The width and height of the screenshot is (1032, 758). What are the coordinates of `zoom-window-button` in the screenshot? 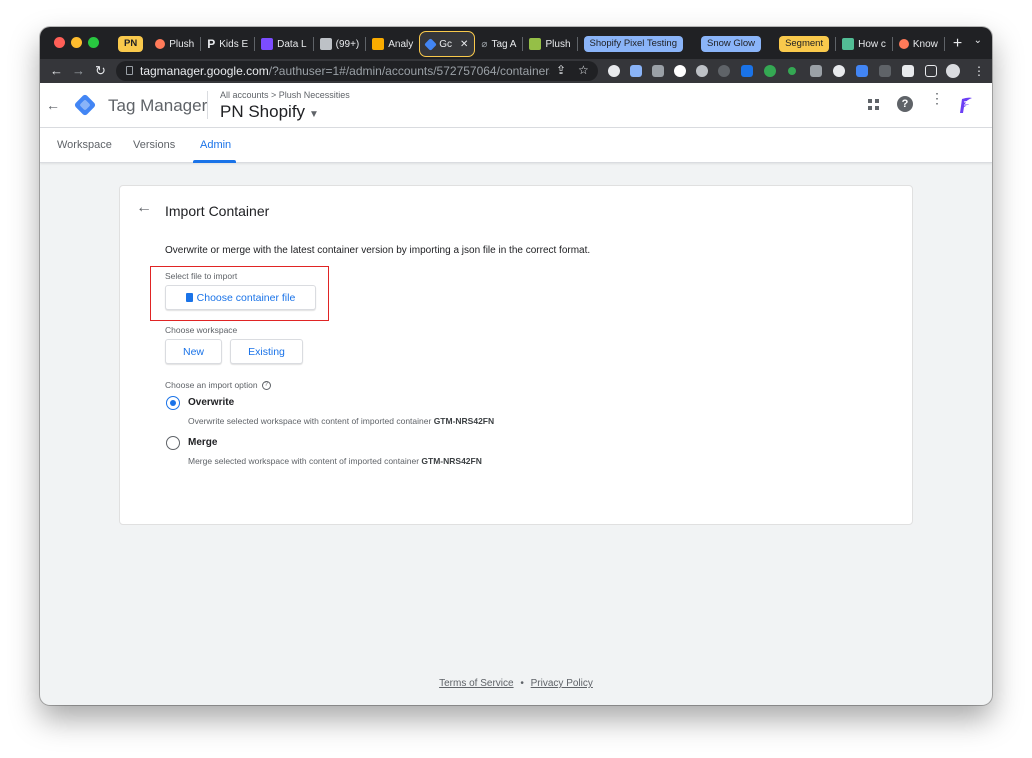 It's located at (93, 42).